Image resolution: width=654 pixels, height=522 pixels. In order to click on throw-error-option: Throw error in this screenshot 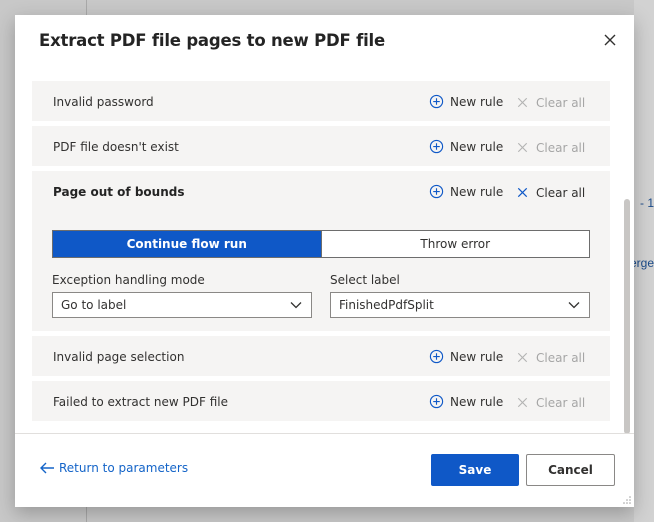, I will do `click(454, 244)`.